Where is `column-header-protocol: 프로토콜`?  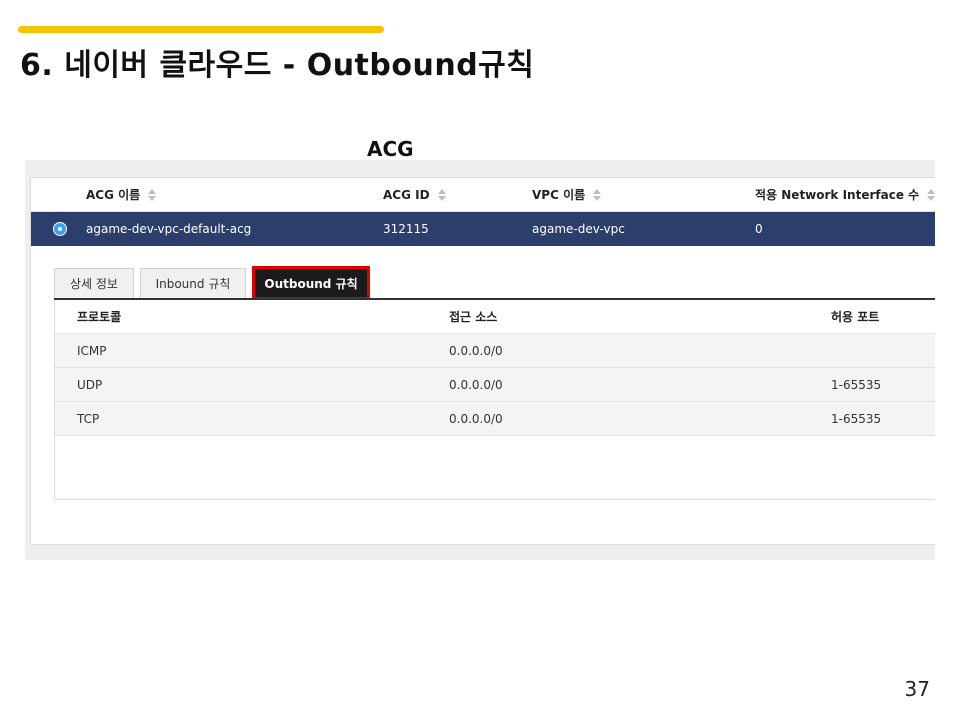
column-header-protocol: 프로토콜 is located at coordinates (99, 317).